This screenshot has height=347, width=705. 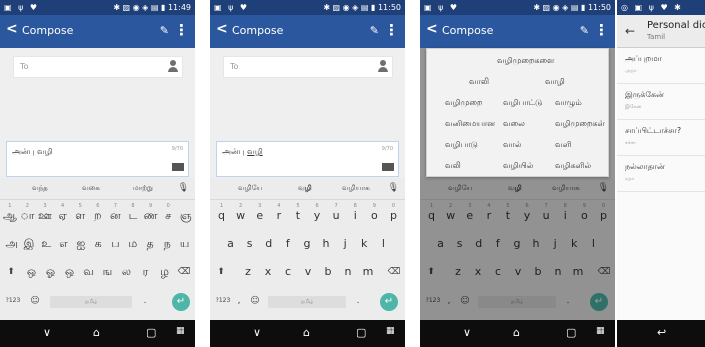 I want to click on person-icon, so click(x=173, y=67).